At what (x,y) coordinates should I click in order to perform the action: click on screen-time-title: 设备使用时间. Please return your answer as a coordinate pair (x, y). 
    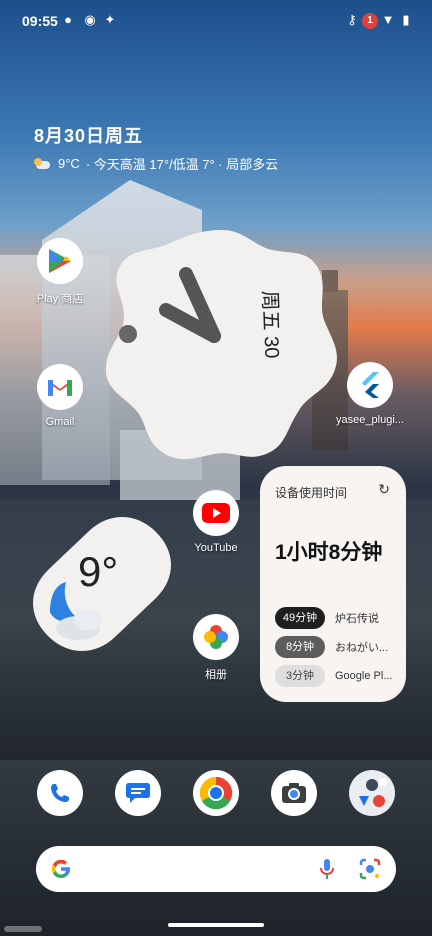
    Looking at the image, I should click on (311, 493).